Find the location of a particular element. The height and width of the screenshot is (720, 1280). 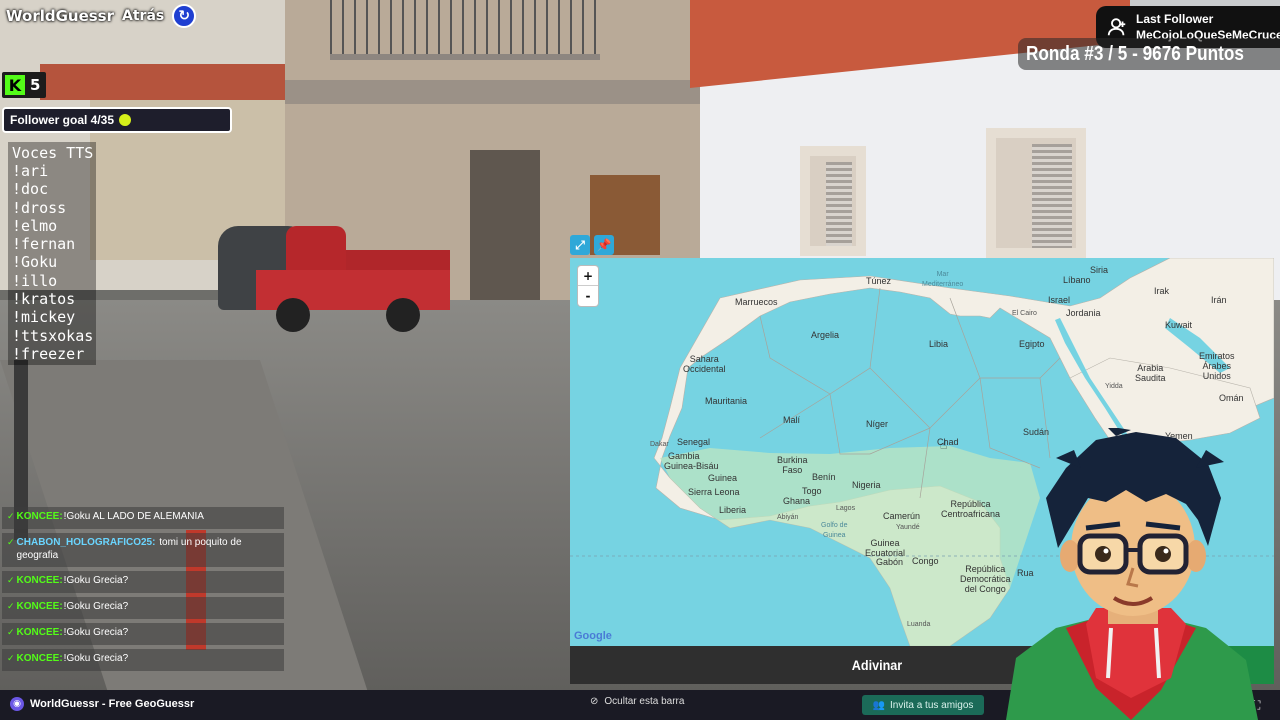

back-link: Atrás is located at coordinates (143, 16).